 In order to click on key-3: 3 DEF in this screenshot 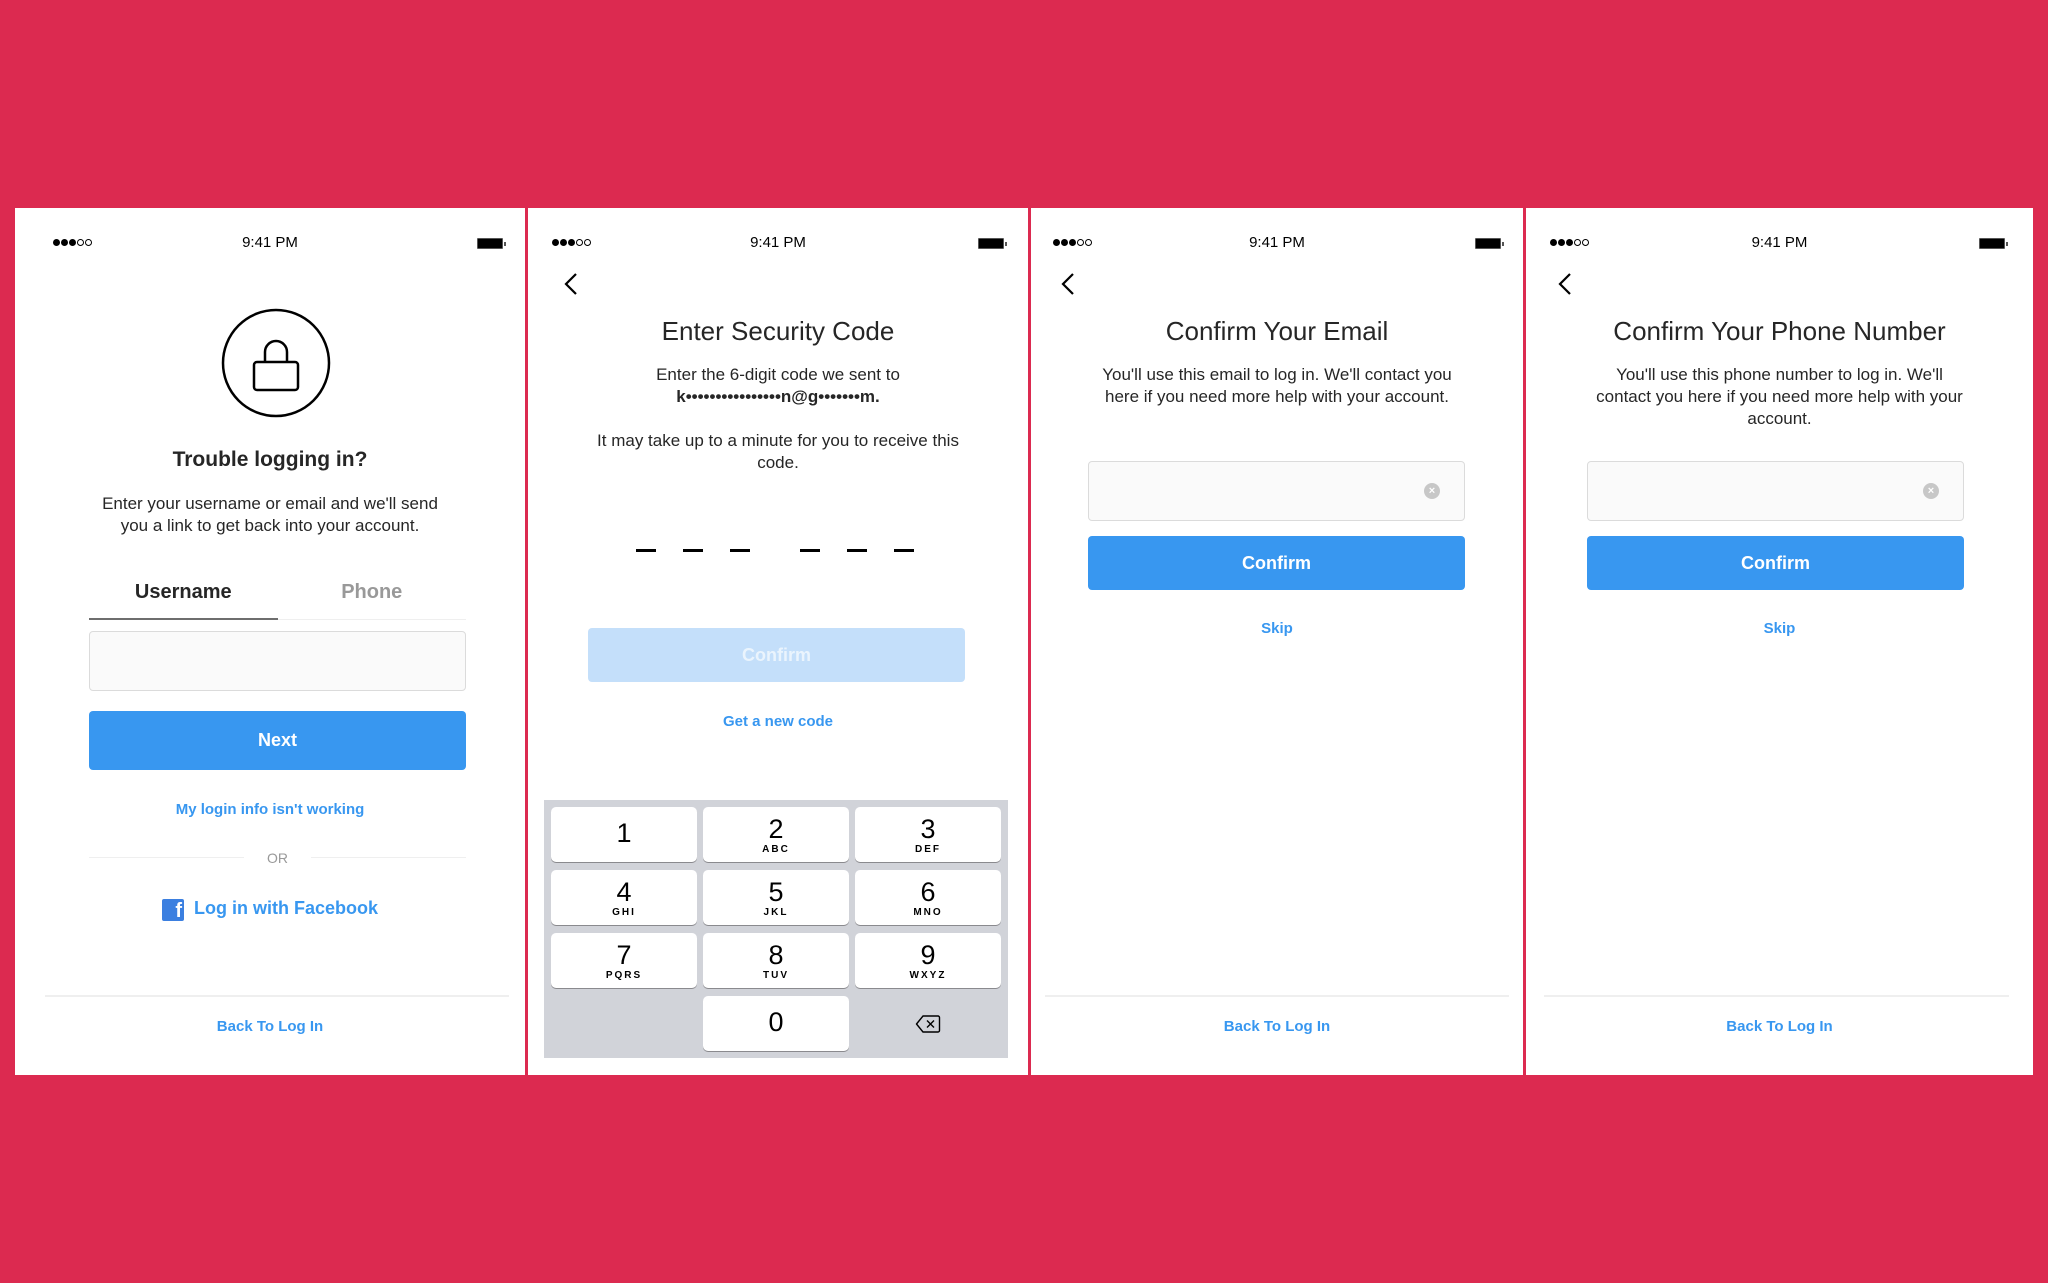, I will do `click(928, 834)`.